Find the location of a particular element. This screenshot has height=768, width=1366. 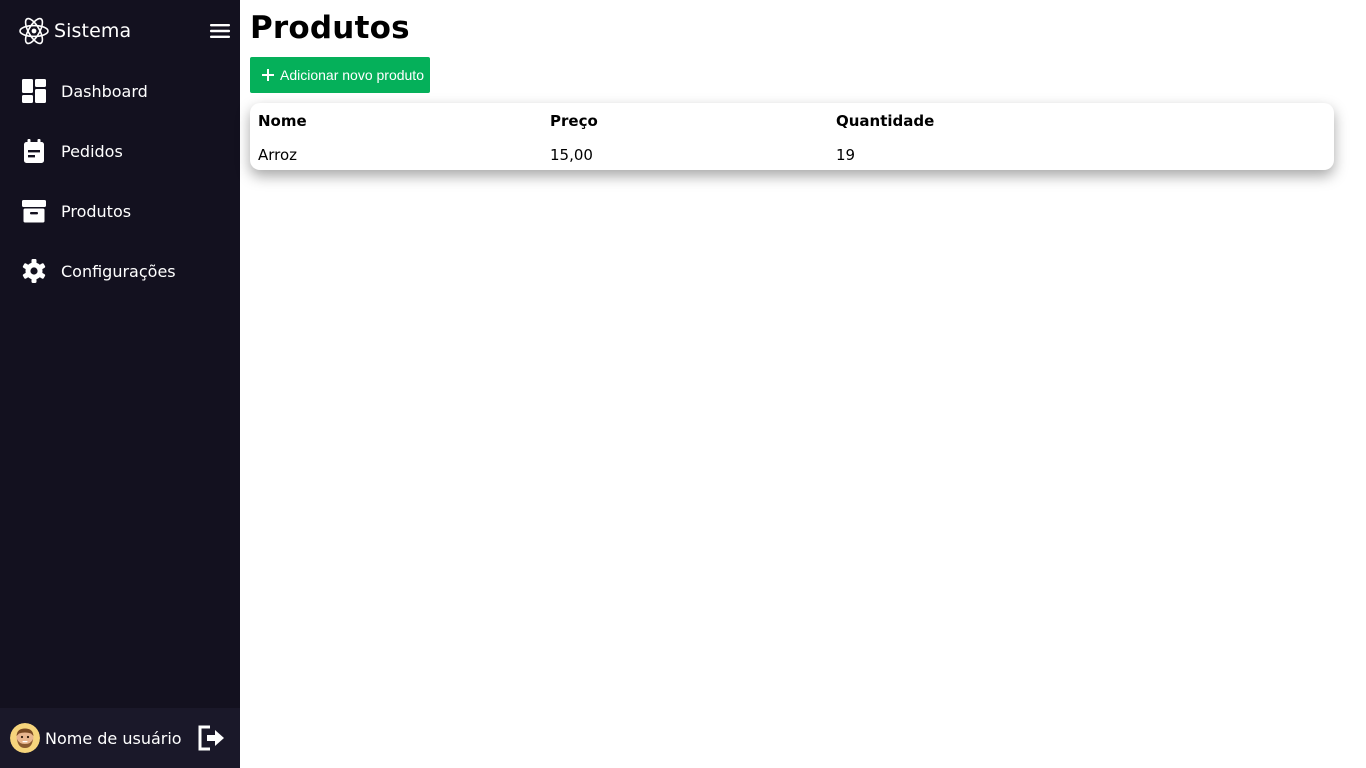

add-product-label: Adicionar novo produto is located at coordinates (352, 75).